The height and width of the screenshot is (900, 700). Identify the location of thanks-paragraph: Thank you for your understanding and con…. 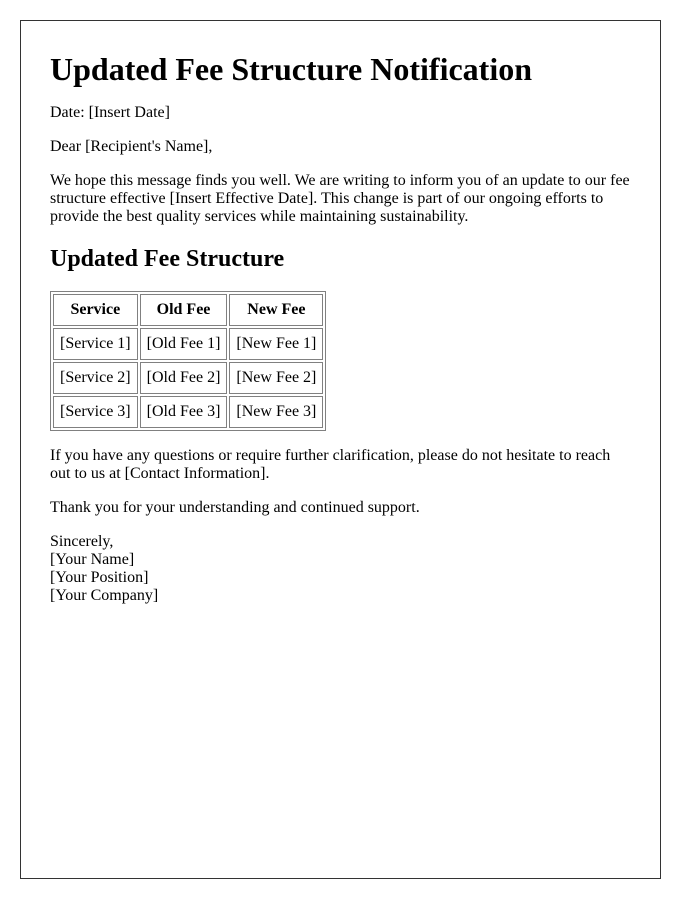
(235, 507).